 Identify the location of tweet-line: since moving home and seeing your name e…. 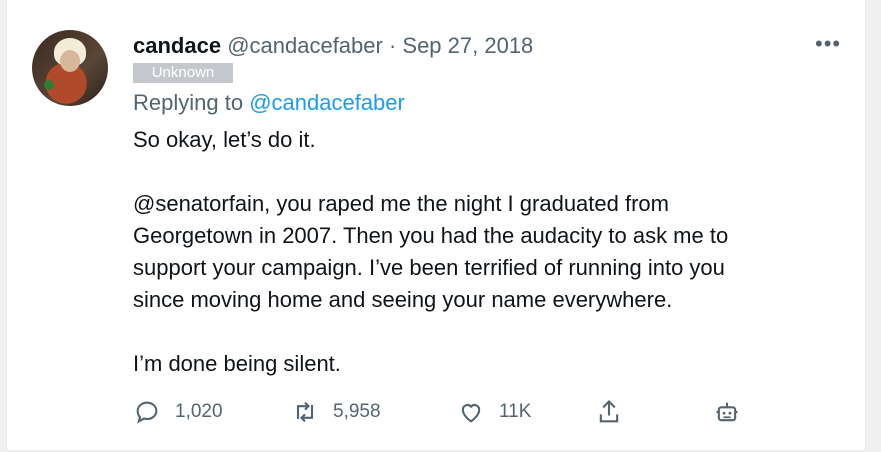
(403, 299).